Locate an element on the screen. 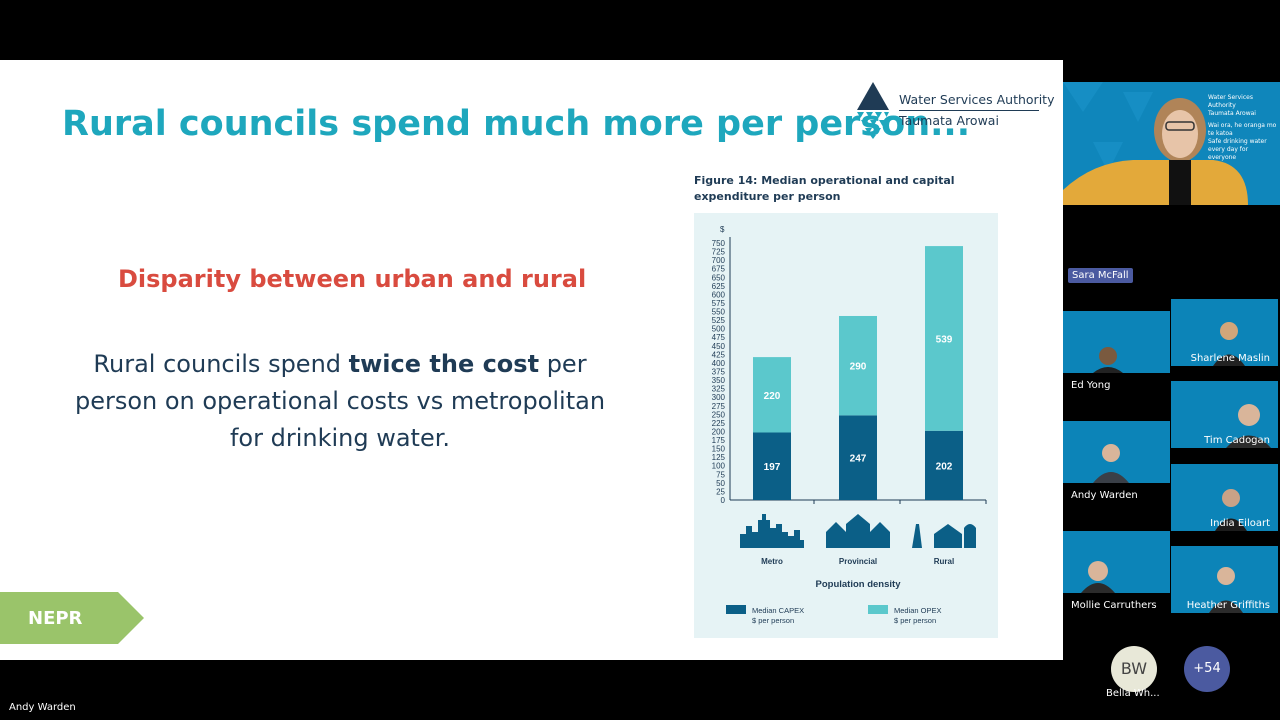 The width and height of the screenshot is (1280, 720). nepr-tag: NEPR is located at coordinates (73, 620).